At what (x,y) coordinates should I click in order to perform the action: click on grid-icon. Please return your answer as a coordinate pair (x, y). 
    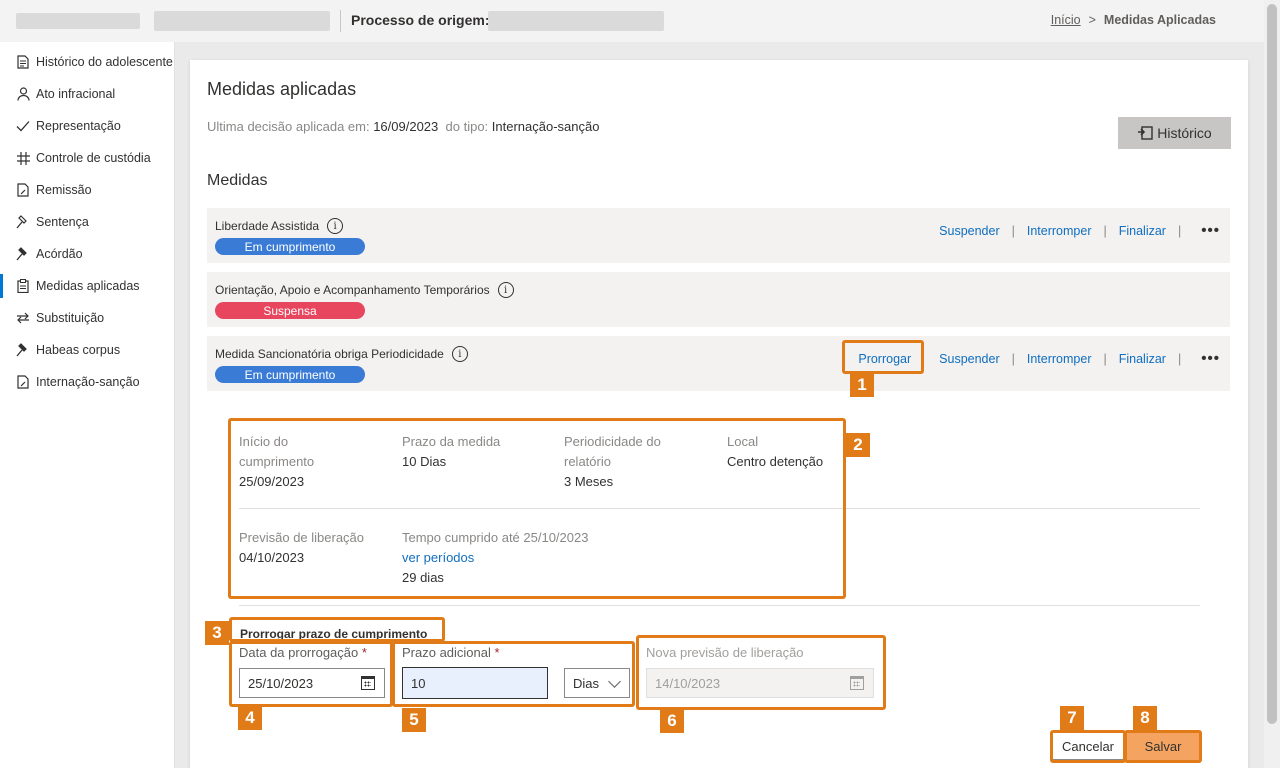
    Looking at the image, I should click on (23, 158).